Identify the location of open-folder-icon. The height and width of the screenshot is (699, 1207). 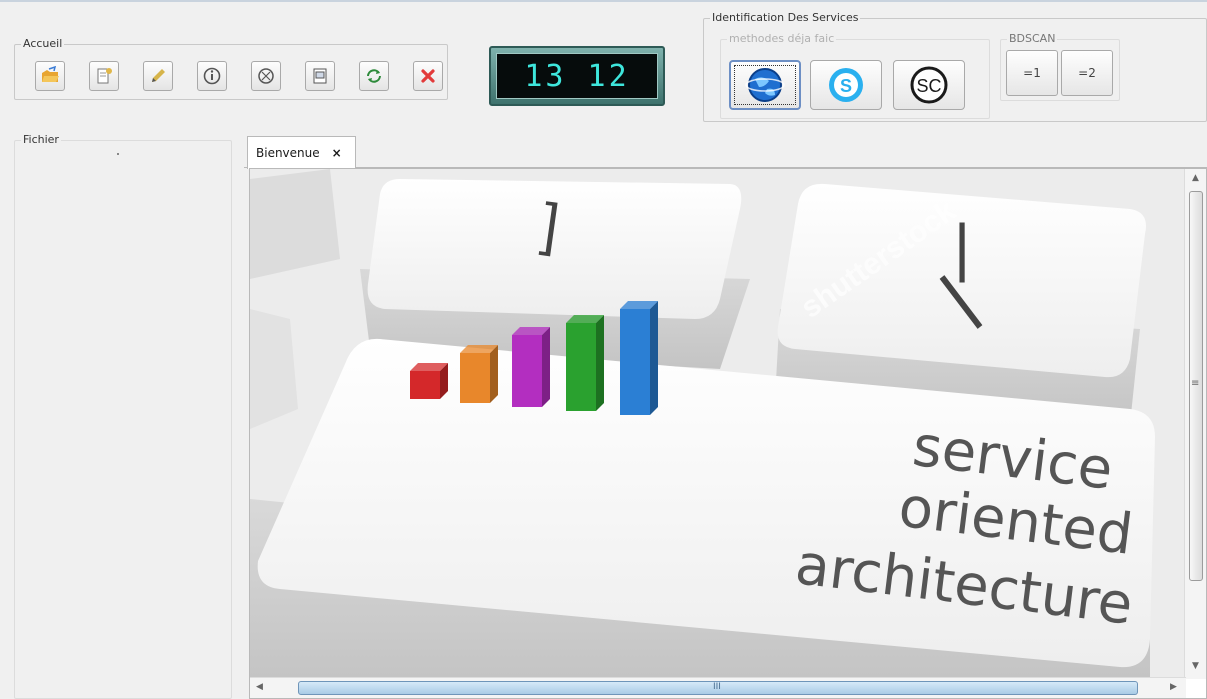
(50, 74).